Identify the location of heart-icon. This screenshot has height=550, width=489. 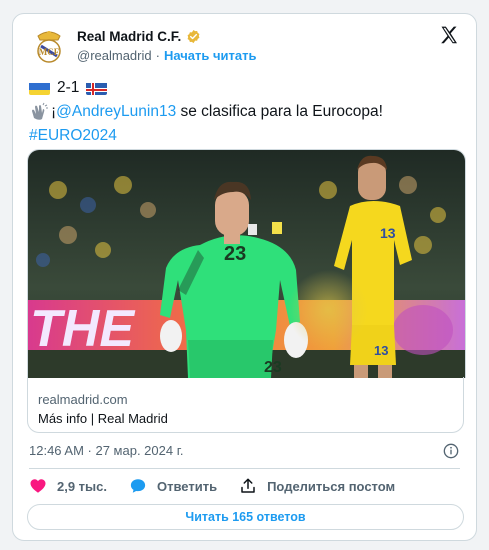
(38, 486).